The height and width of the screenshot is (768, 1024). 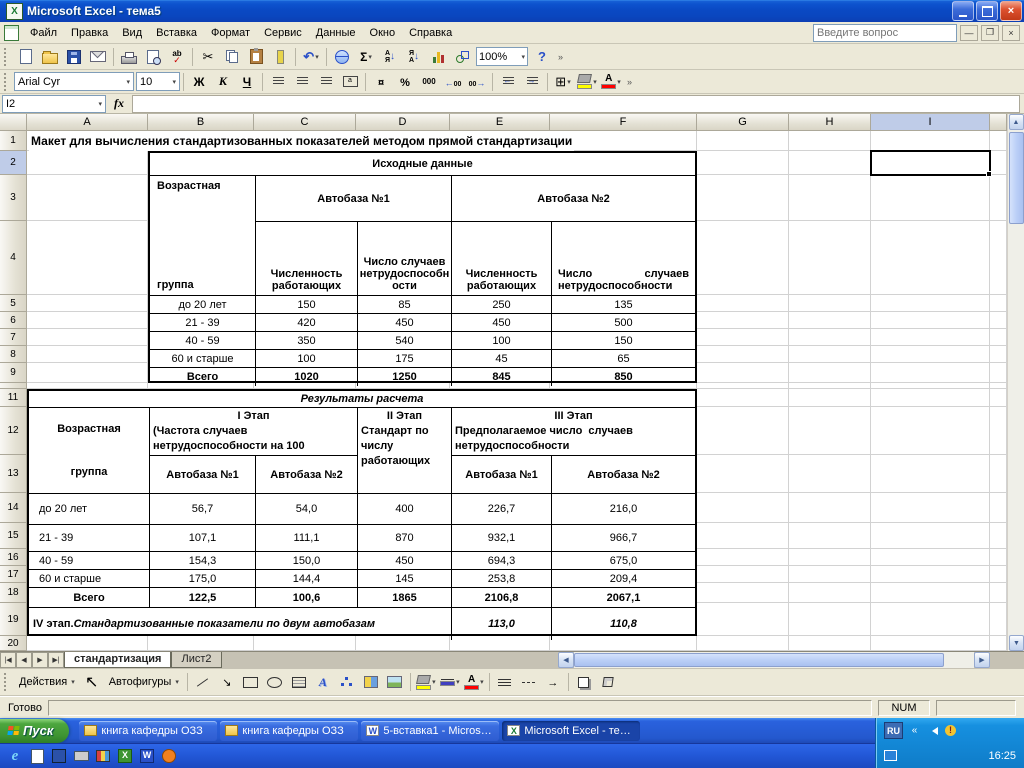 I want to click on wordart-button: А, so click(x=323, y=682).